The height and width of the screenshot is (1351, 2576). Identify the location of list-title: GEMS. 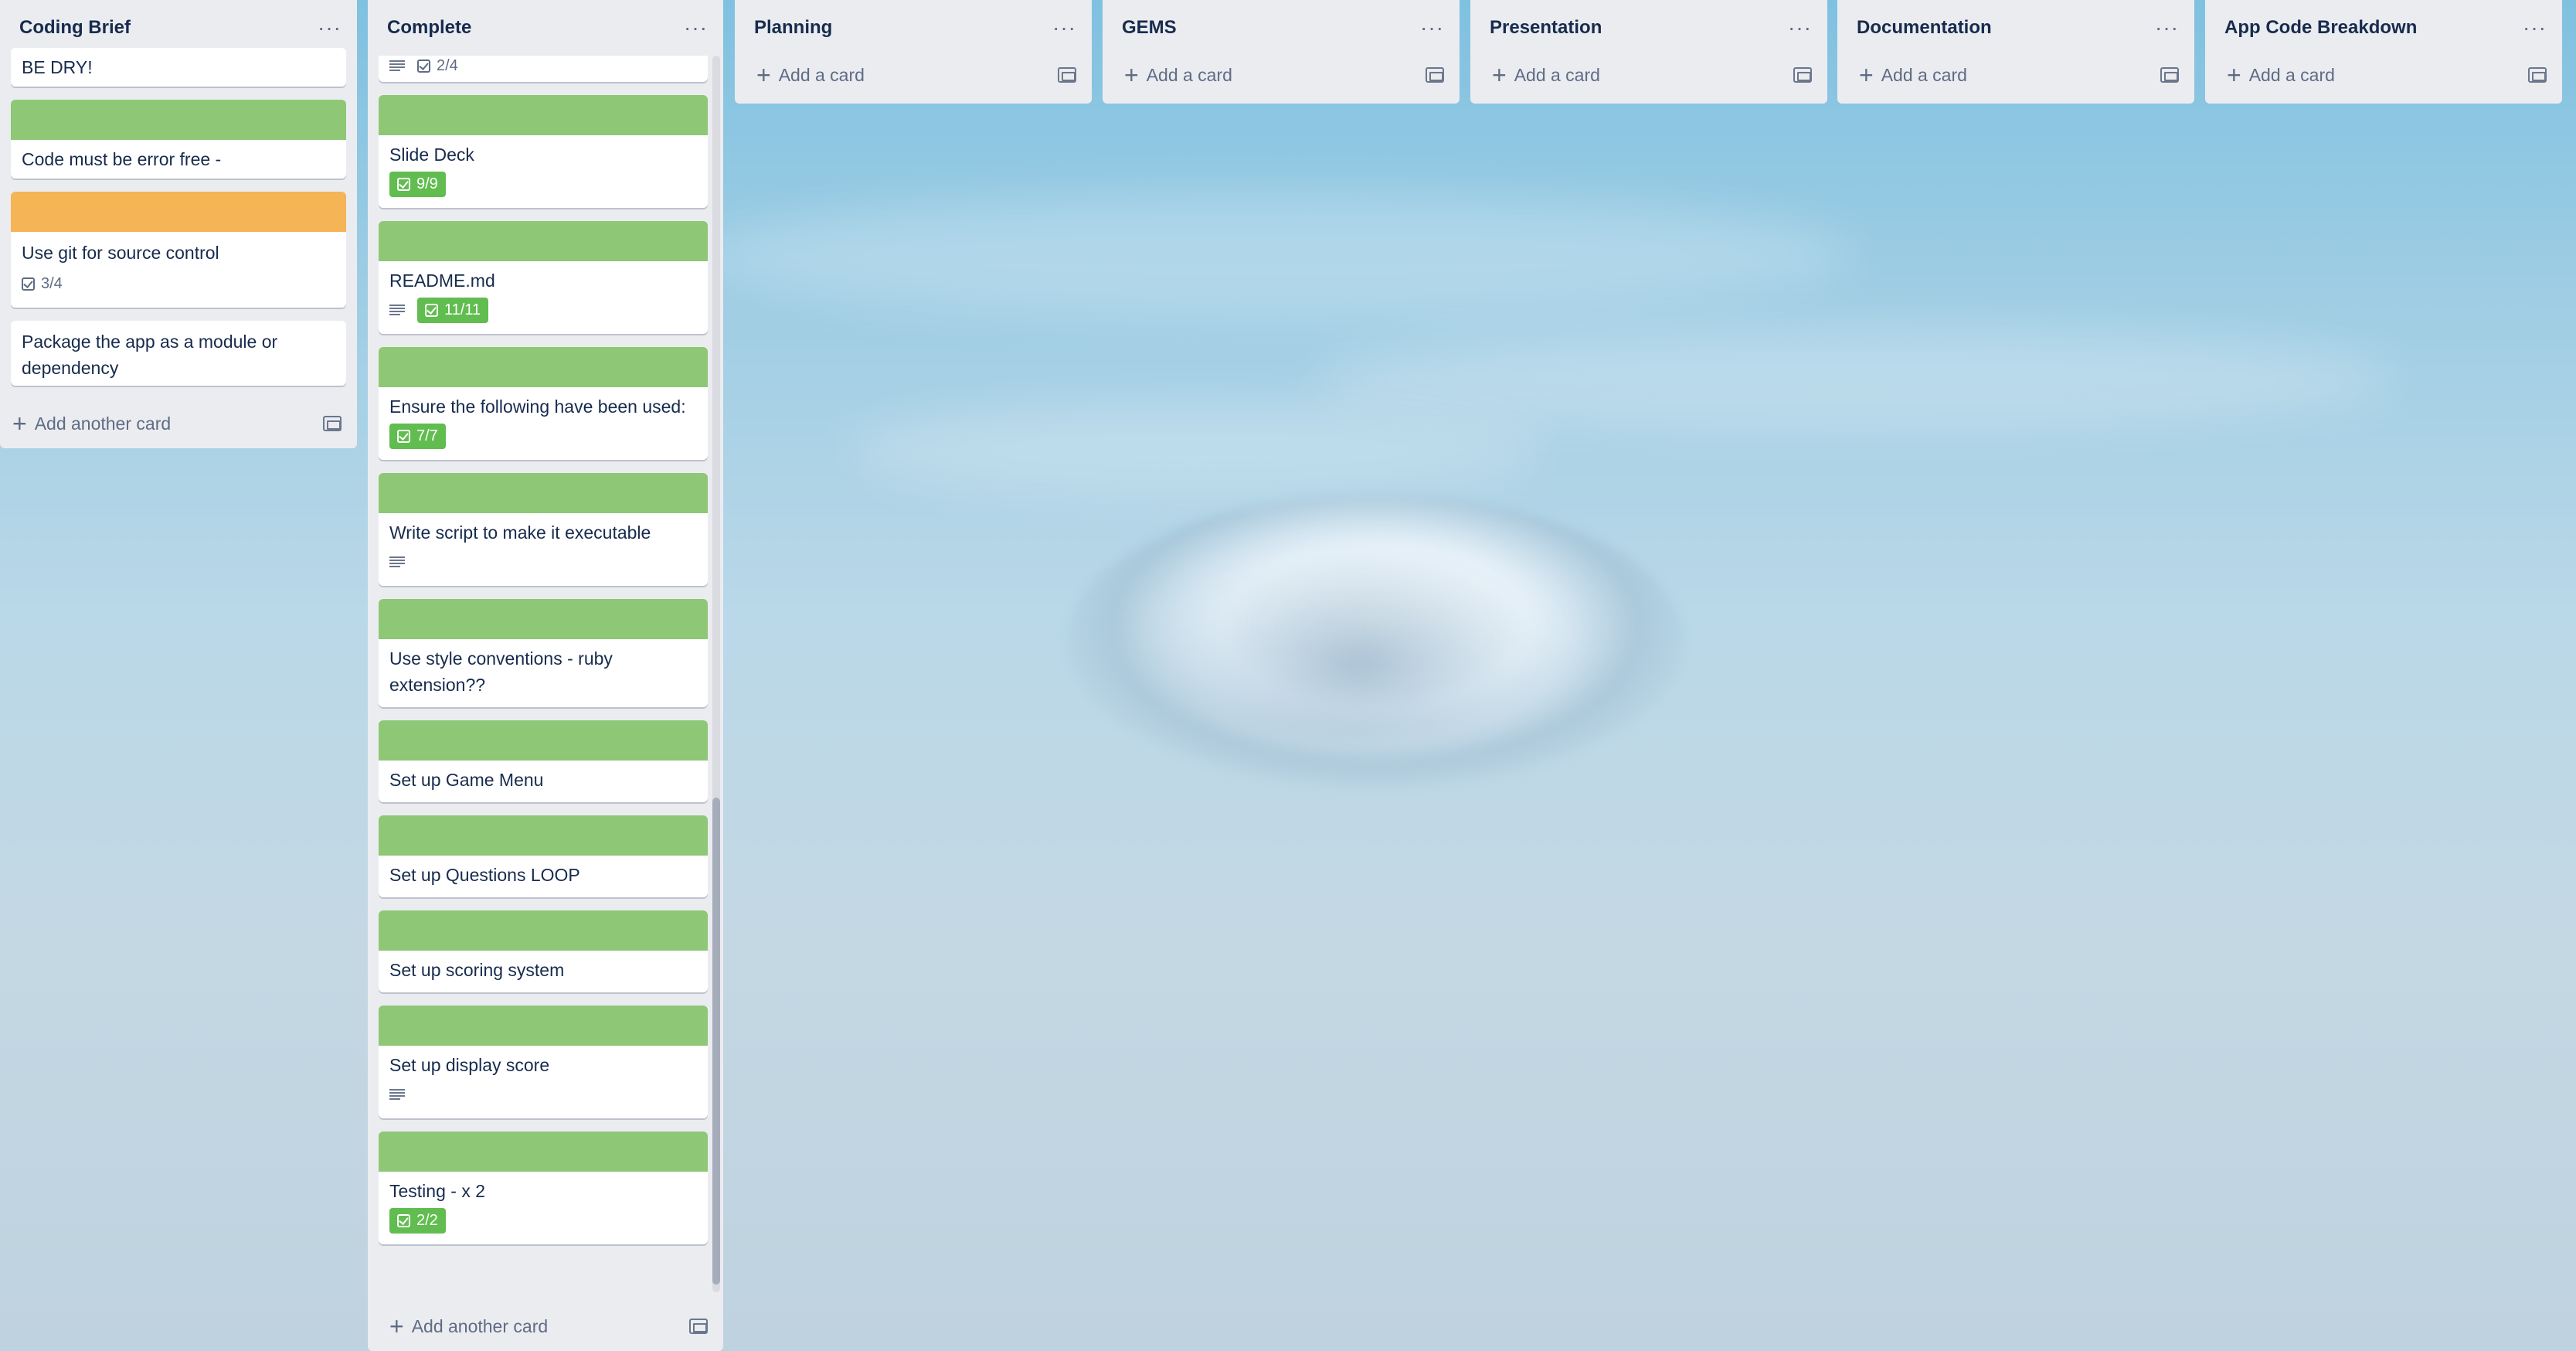
(1149, 28).